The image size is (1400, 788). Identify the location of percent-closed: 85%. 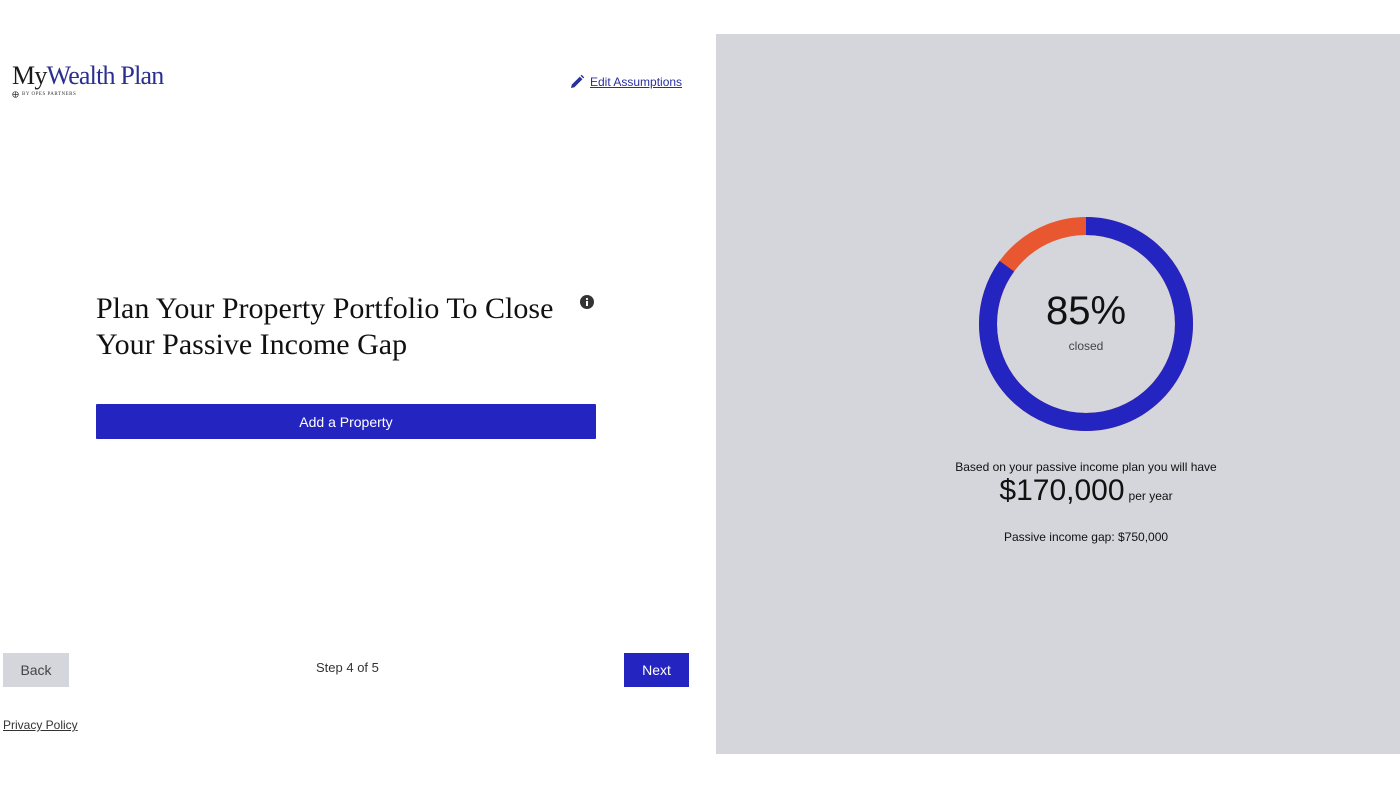
(1086, 311).